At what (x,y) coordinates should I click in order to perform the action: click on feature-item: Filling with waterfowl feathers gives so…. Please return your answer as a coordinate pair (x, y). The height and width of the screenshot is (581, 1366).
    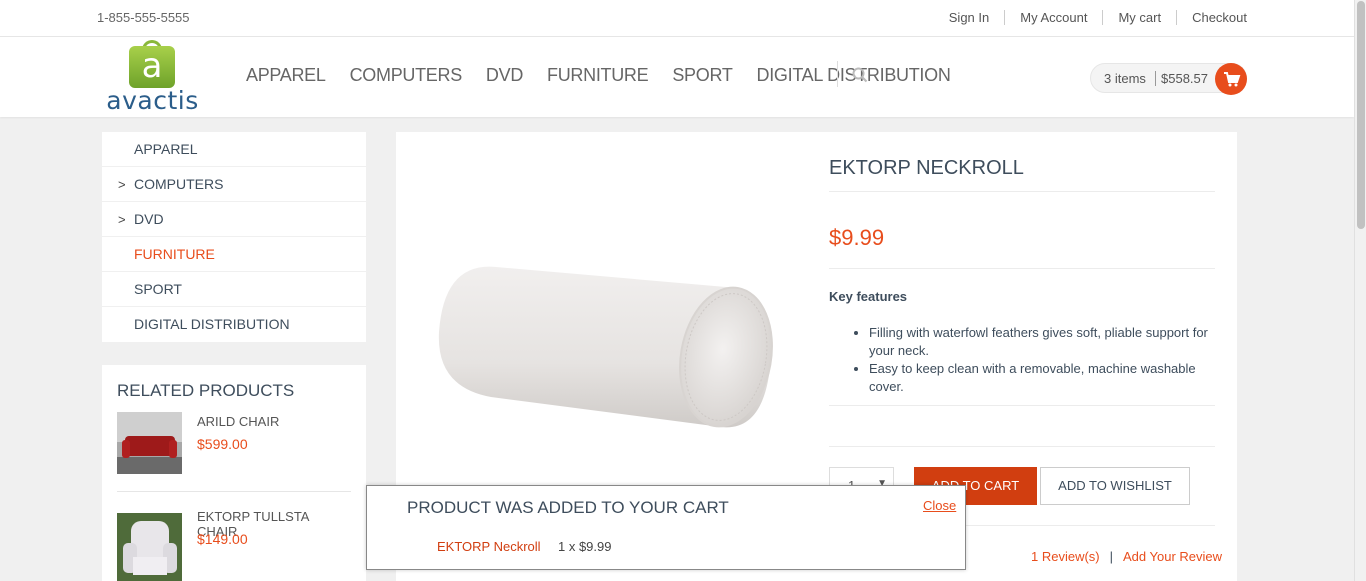
    Looking at the image, I should click on (1041, 342).